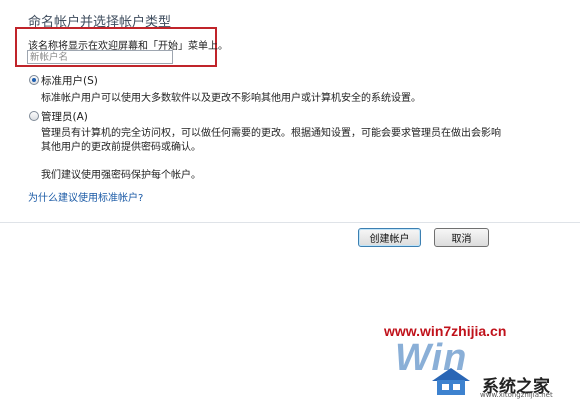  What do you see at coordinates (121, 175) in the screenshot?
I see `password-recommendation-text: 我们建议使用强密码保护每个帐户。` at bounding box center [121, 175].